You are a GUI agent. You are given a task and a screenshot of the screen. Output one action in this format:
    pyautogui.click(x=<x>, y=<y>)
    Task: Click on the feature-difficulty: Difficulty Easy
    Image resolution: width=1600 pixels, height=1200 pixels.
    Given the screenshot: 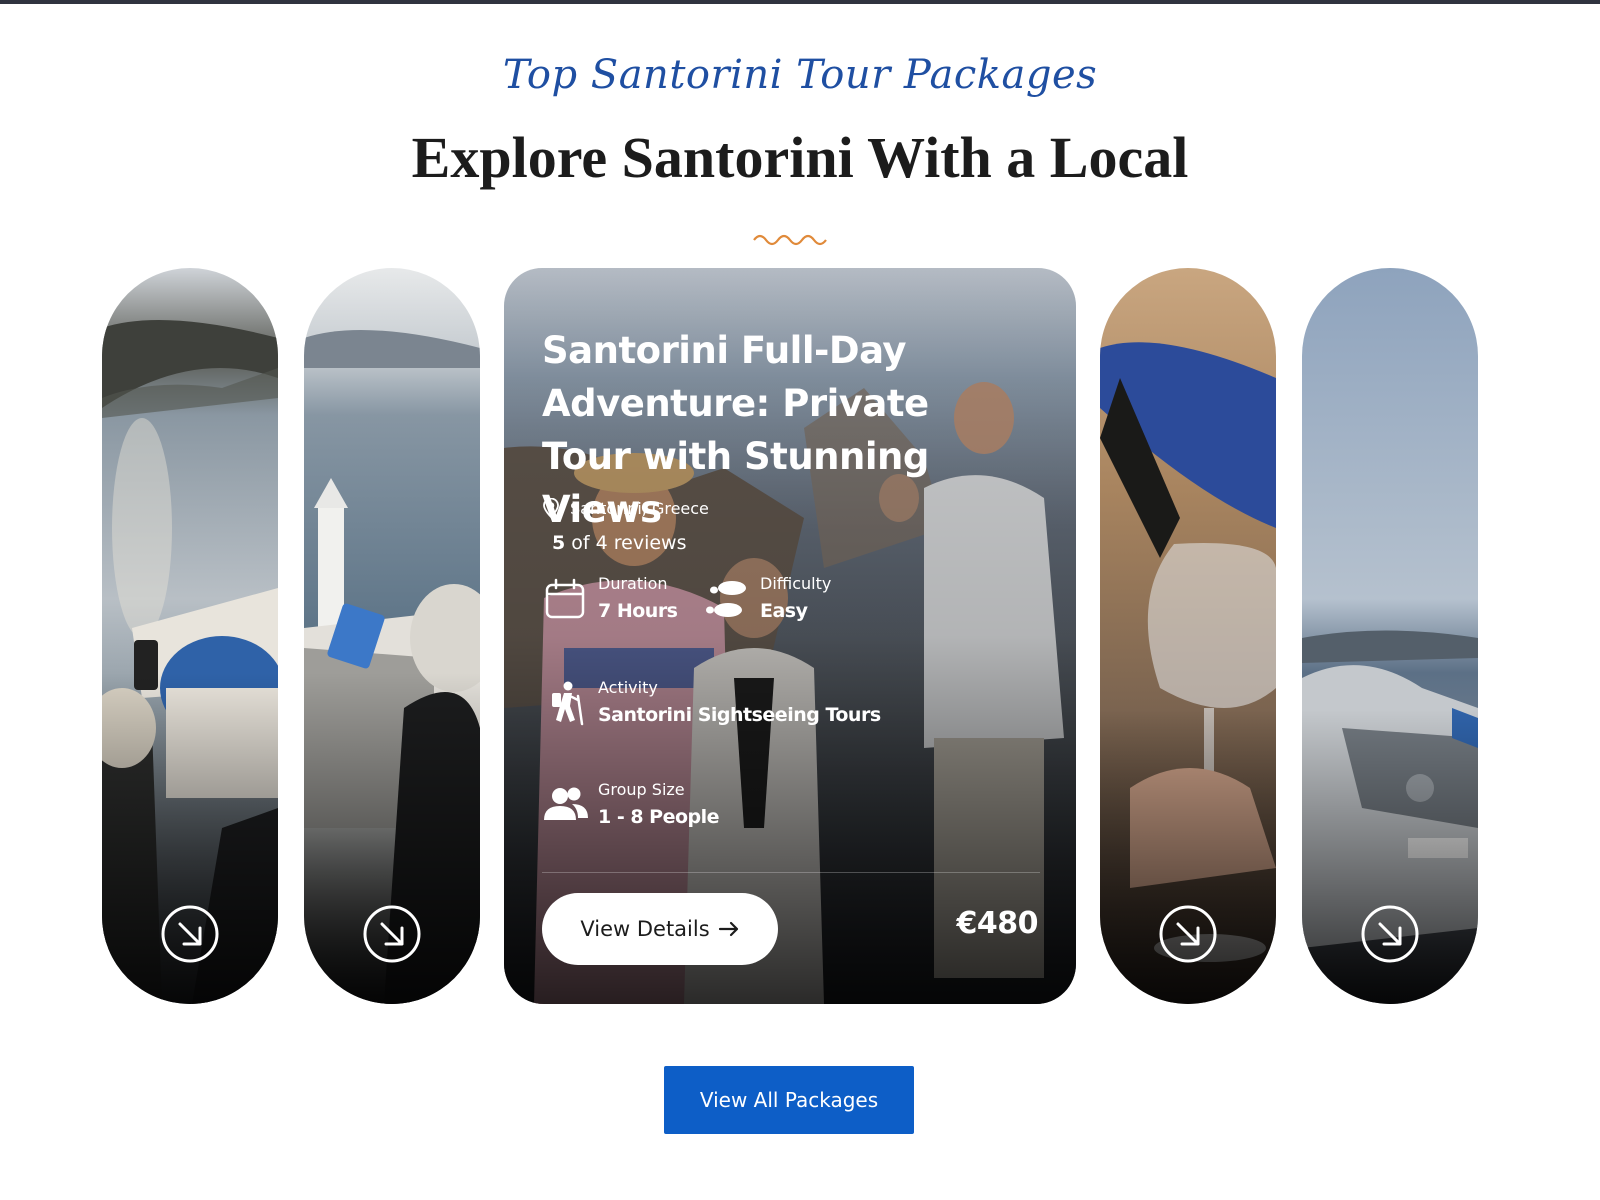 What is the action you would take?
    pyautogui.click(x=767, y=601)
    